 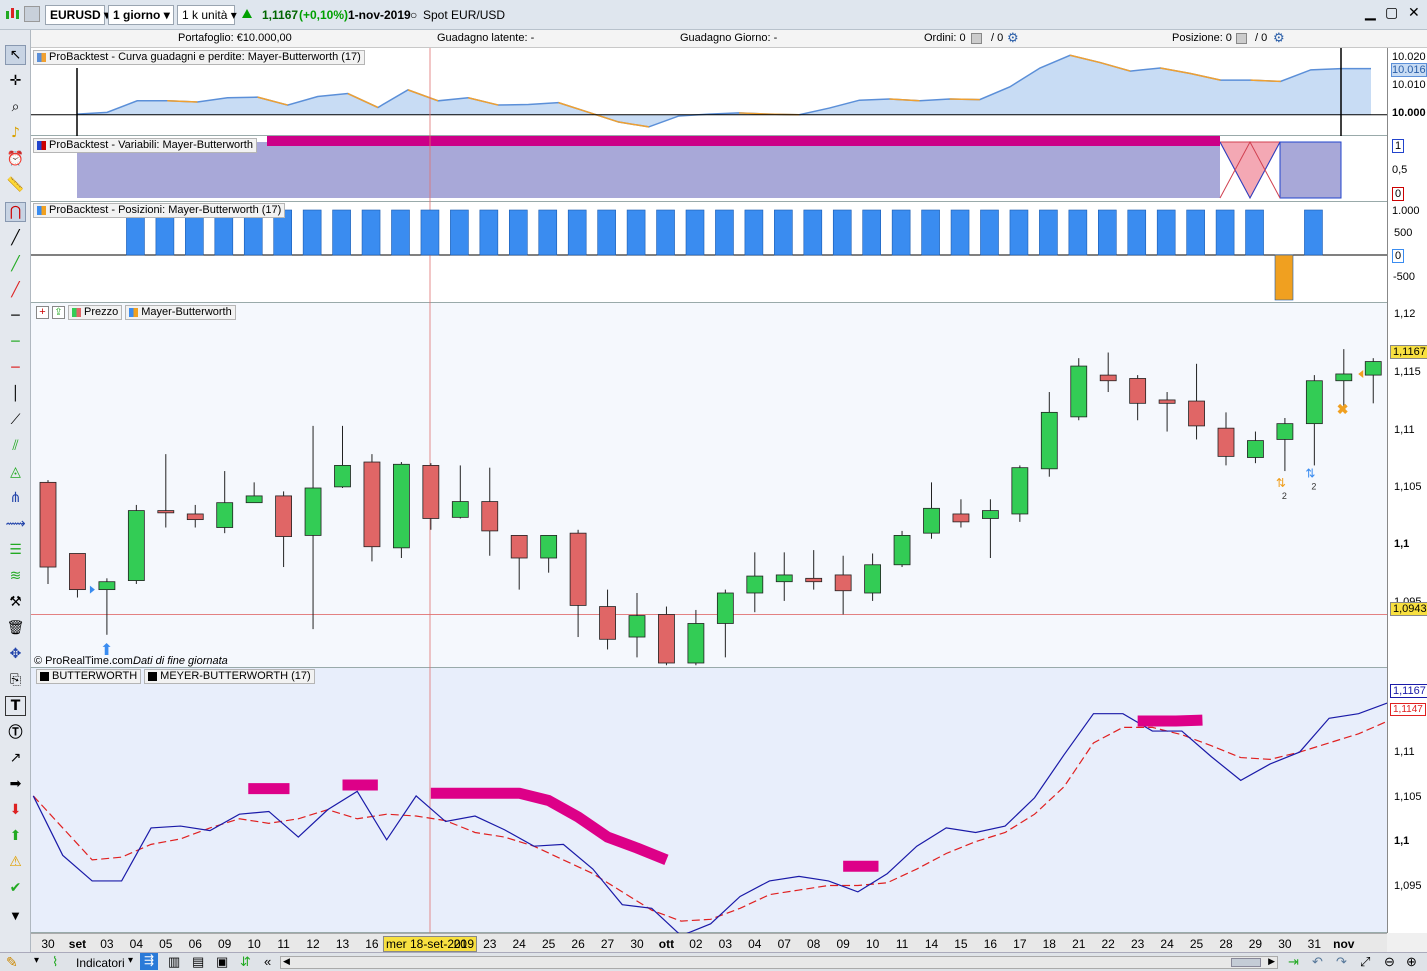 What do you see at coordinates (13, 14) in the screenshot?
I see `chart-icon` at bounding box center [13, 14].